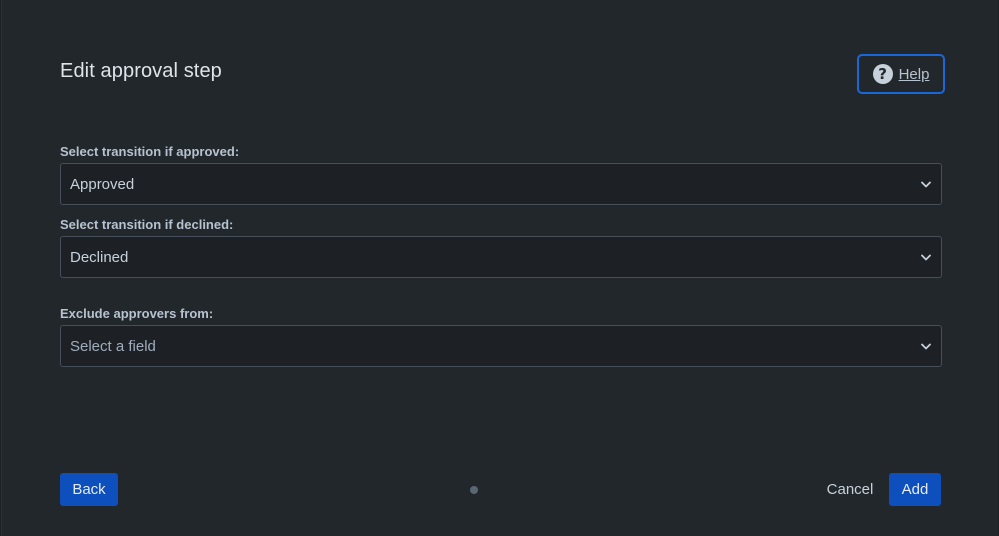 The width and height of the screenshot is (999, 536). I want to click on back-button: Back, so click(89, 489).